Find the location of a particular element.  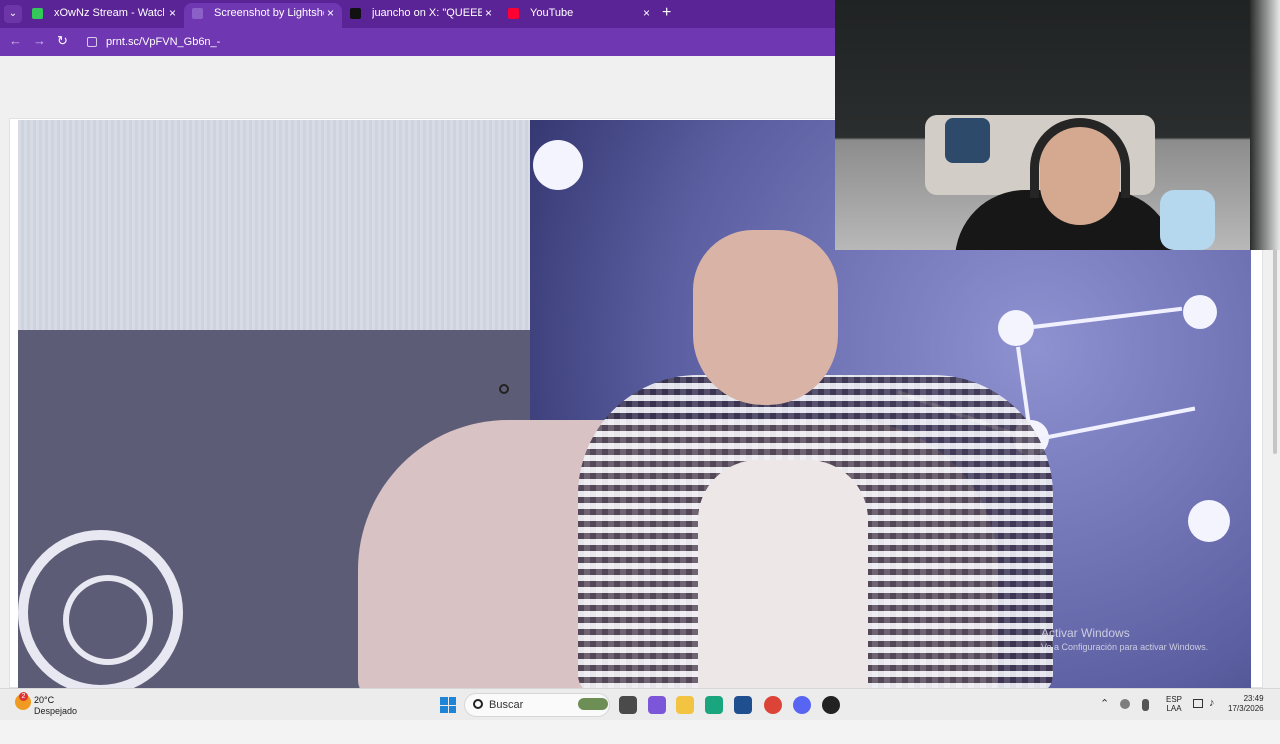

new-tab-button: + is located at coordinates (666, 13).